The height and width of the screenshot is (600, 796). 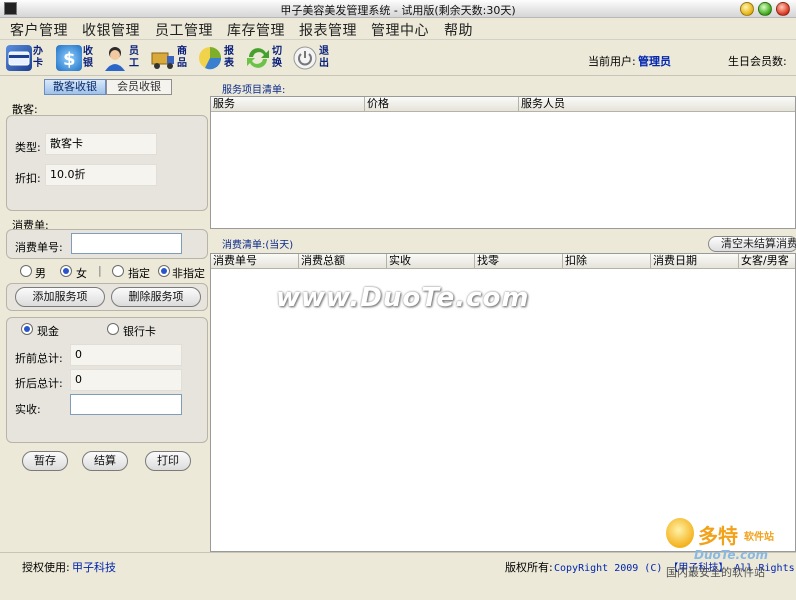 What do you see at coordinates (126, 243) in the screenshot?
I see `order-no-input` at bounding box center [126, 243].